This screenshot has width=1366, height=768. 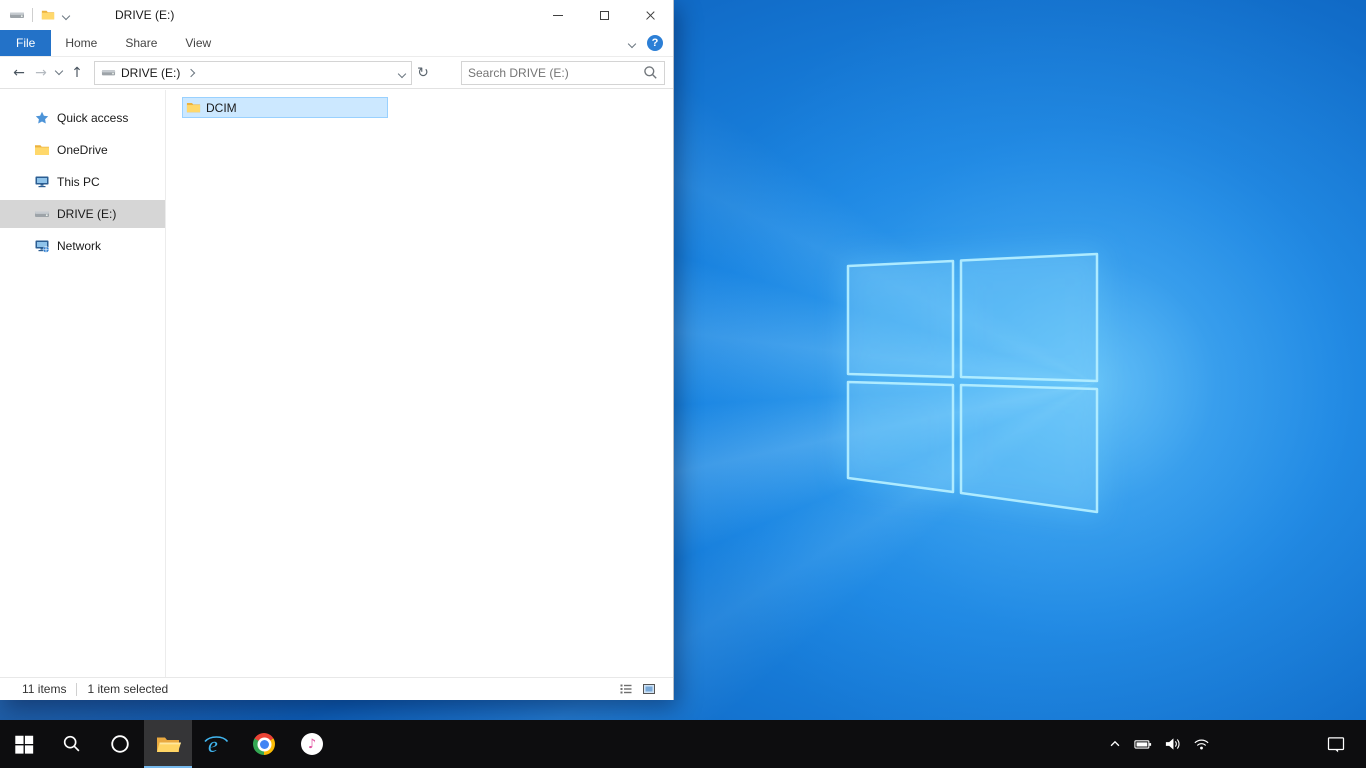 I want to click on sidebar-item-this-pc: This PC, so click(x=82, y=182).